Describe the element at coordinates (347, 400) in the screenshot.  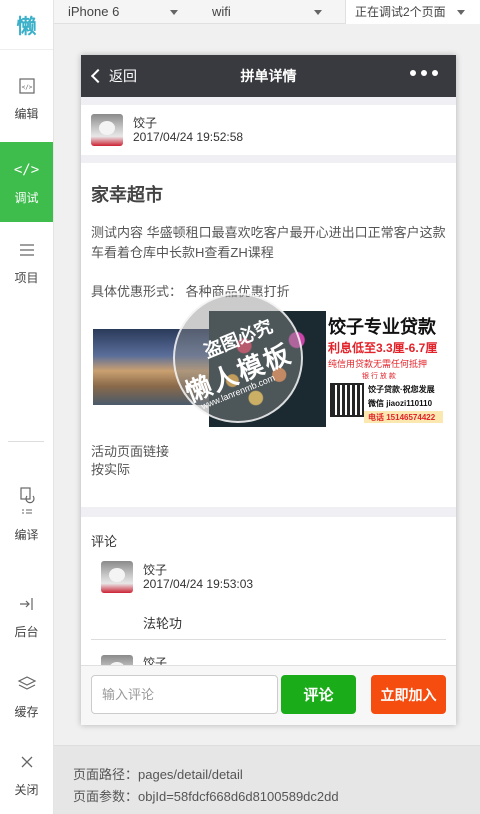
I see `qr-code-icon` at that location.